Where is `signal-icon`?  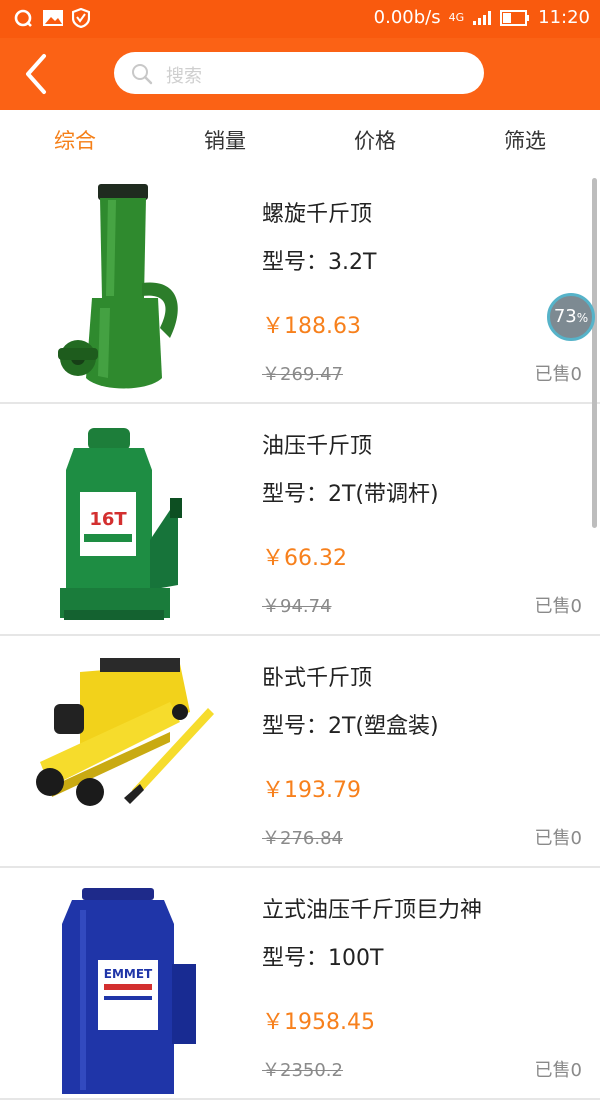 signal-icon is located at coordinates (482, 17).